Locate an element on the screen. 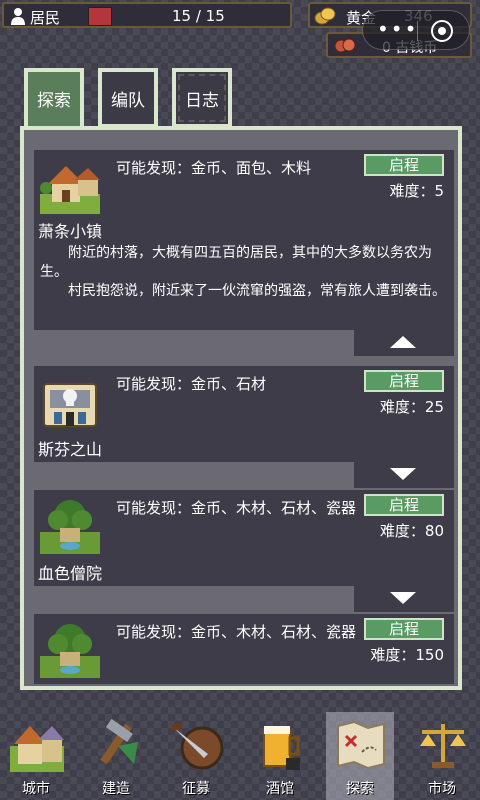 The image size is (480, 800). nav-label: 城市 is located at coordinates (36, 789).